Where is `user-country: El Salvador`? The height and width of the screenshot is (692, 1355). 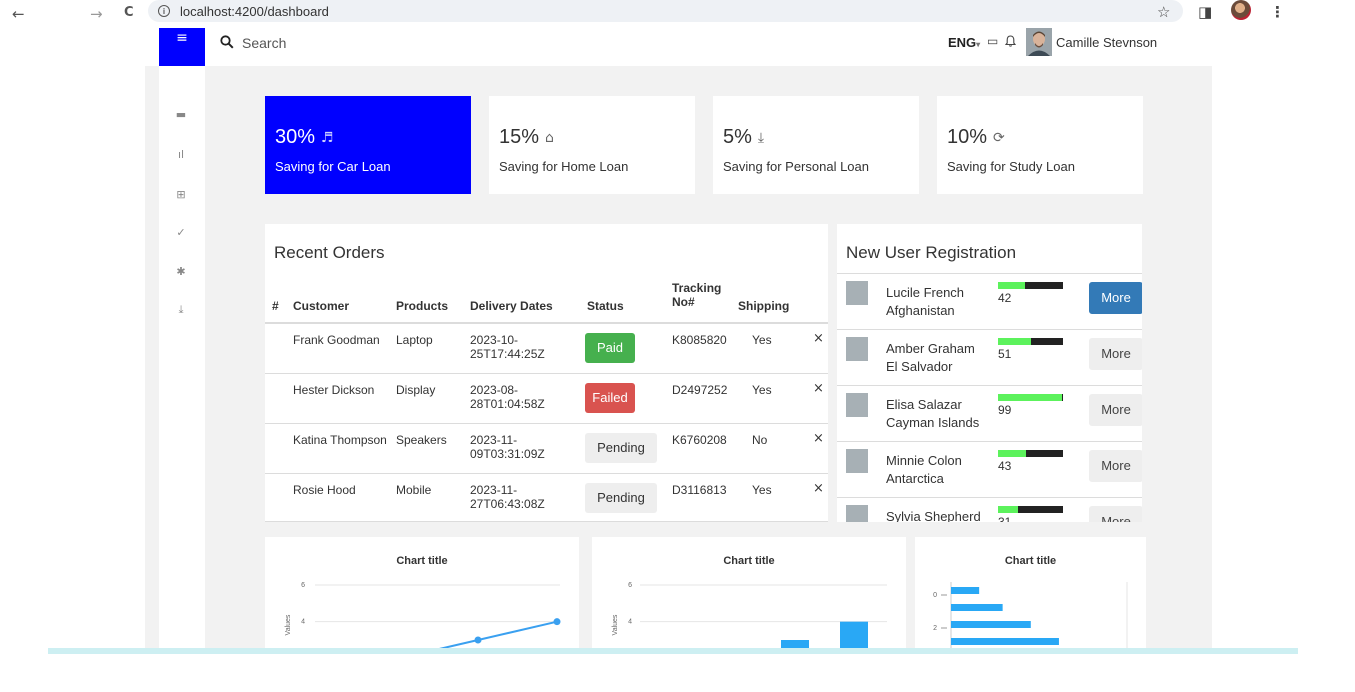 user-country: El Salvador is located at coordinates (919, 366).